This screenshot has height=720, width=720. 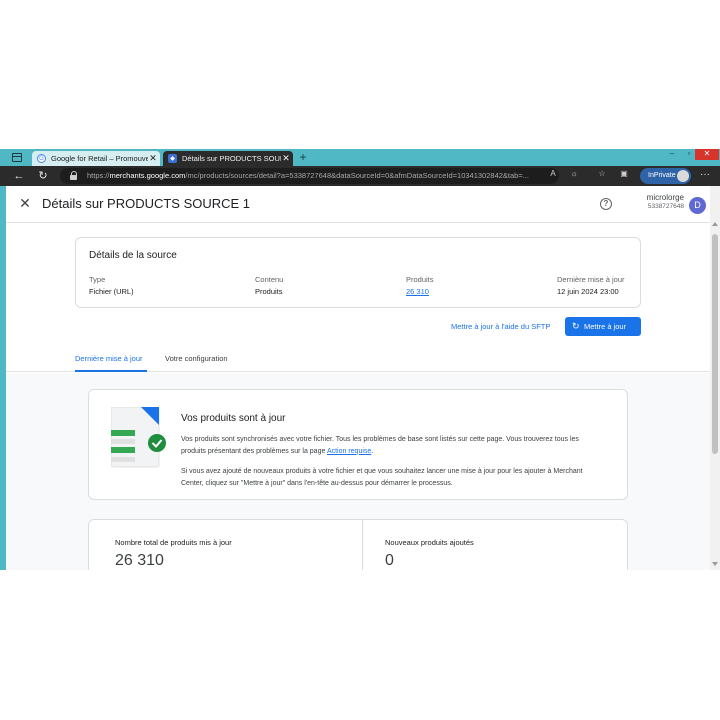 What do you see at coordinates (138, 437) in the screenshot?
I see `document-check-icon` at bounding box center [138, 437].